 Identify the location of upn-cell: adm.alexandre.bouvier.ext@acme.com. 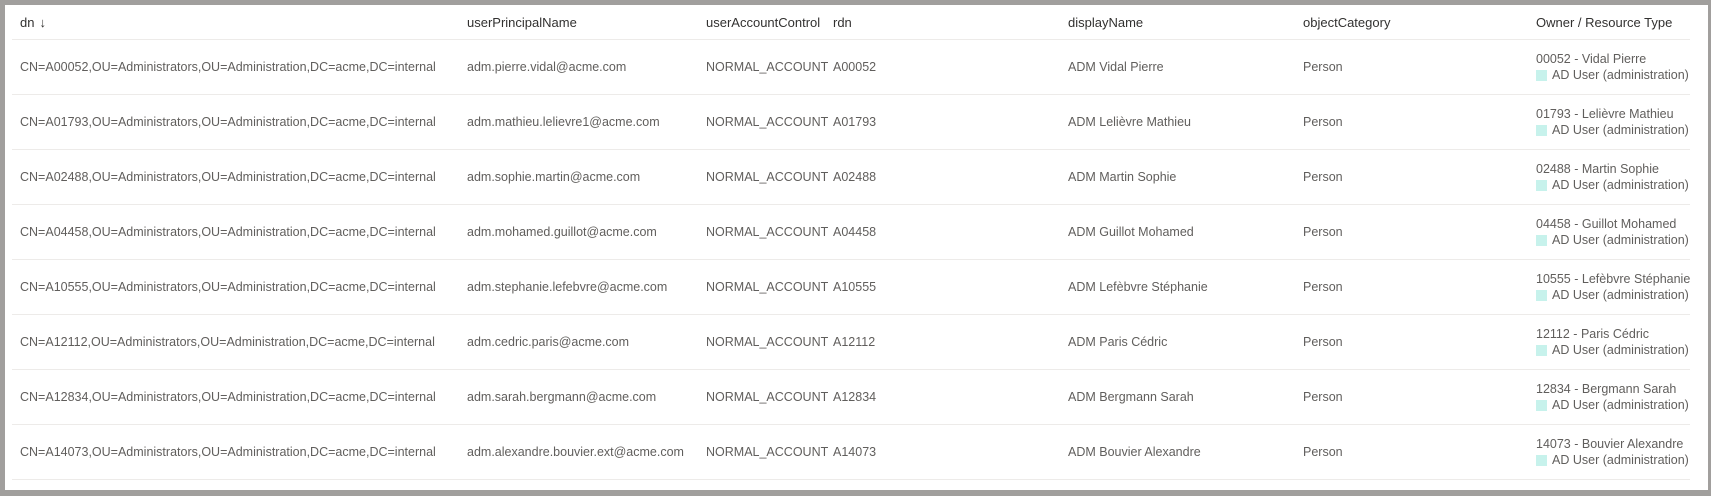
(575, 452).